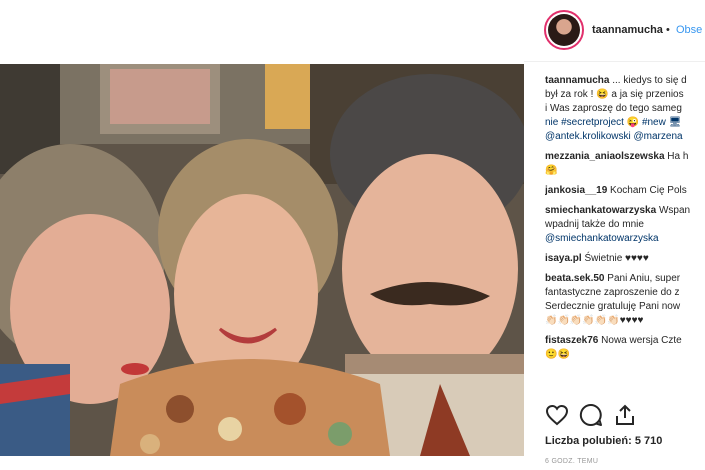 This screenshot has height=470, width=705. Describe the element at coordinates (616, 258) in the screenshot. I see `comment-text: Świetnie ♥♥♥♥` at that location.